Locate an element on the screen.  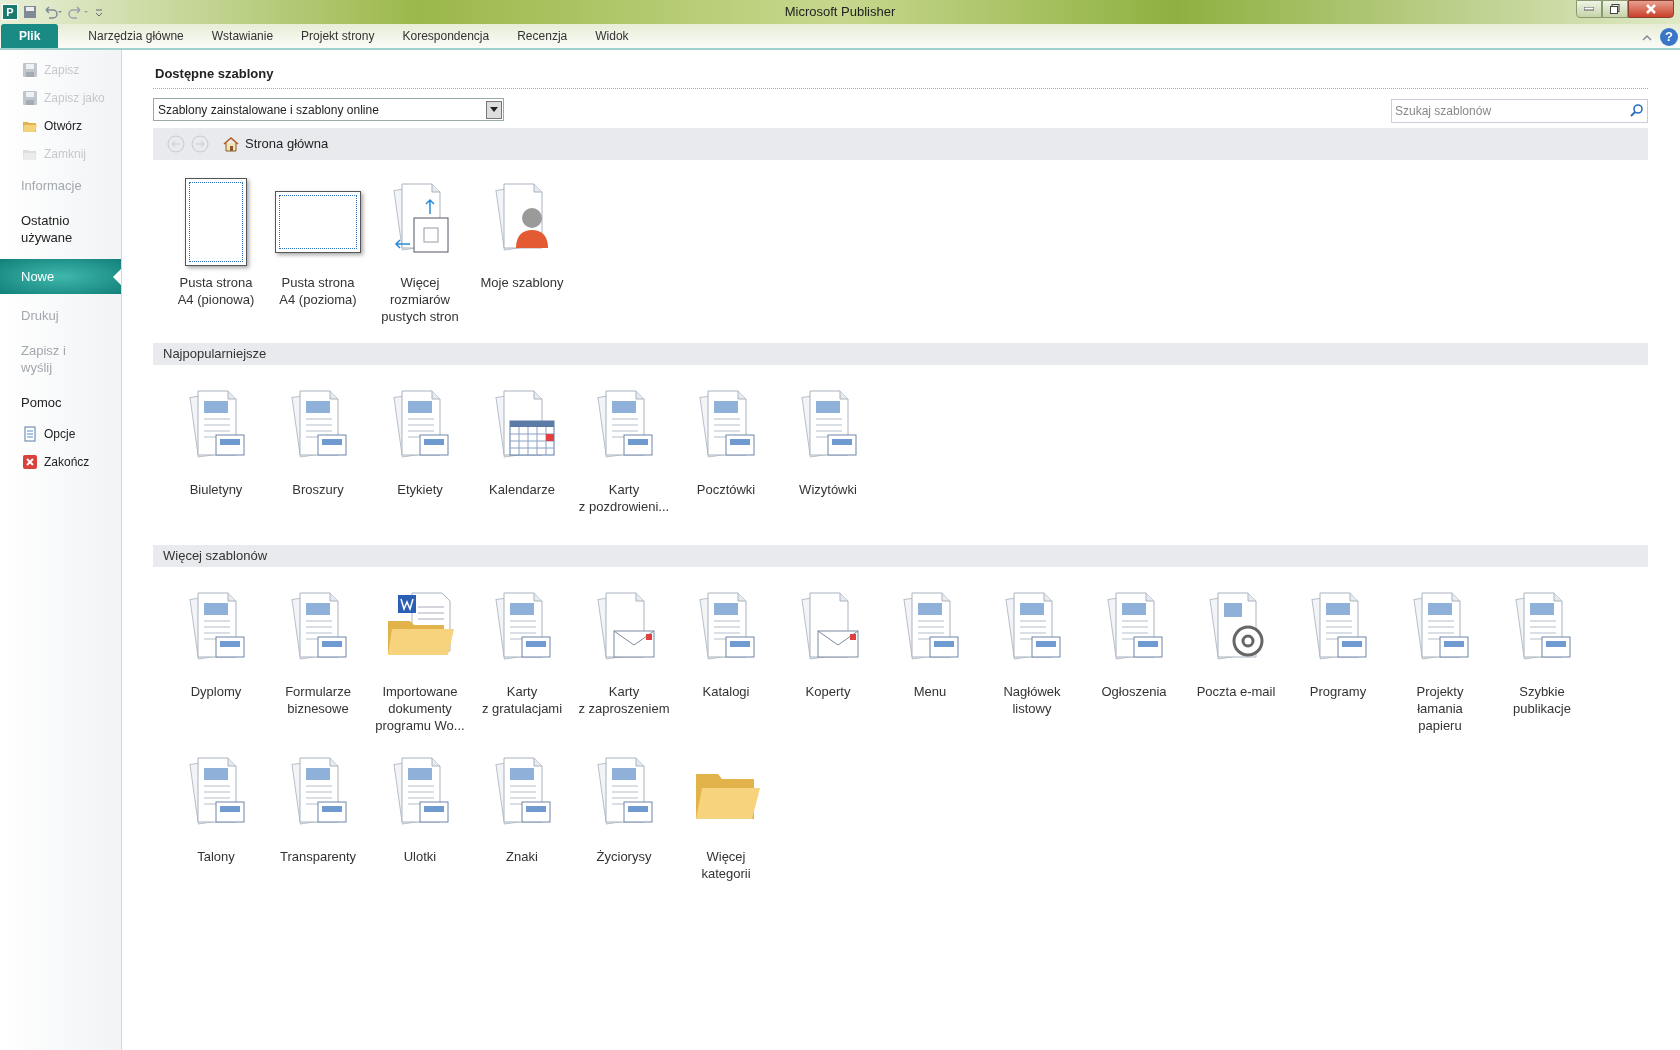
template-tile: Poczta e-mail is located at coordinates (1236, 660).